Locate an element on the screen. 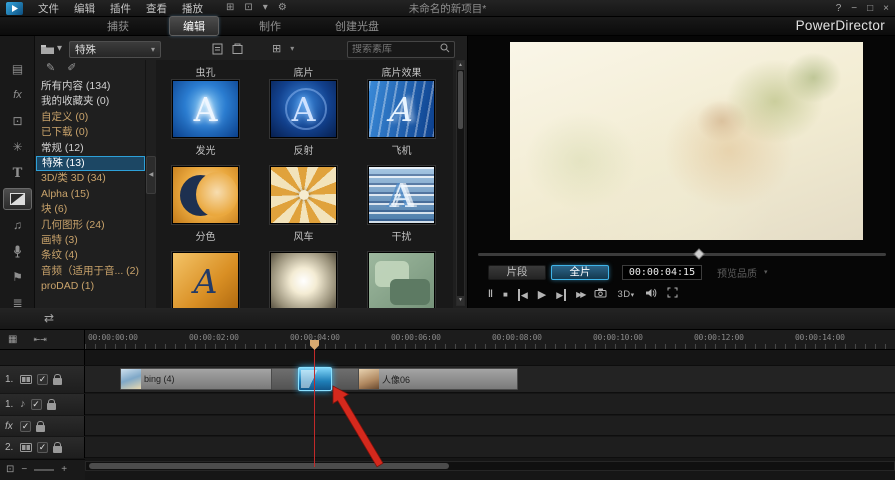  transition-thumb-color-split is located at coordinates (205, 195).